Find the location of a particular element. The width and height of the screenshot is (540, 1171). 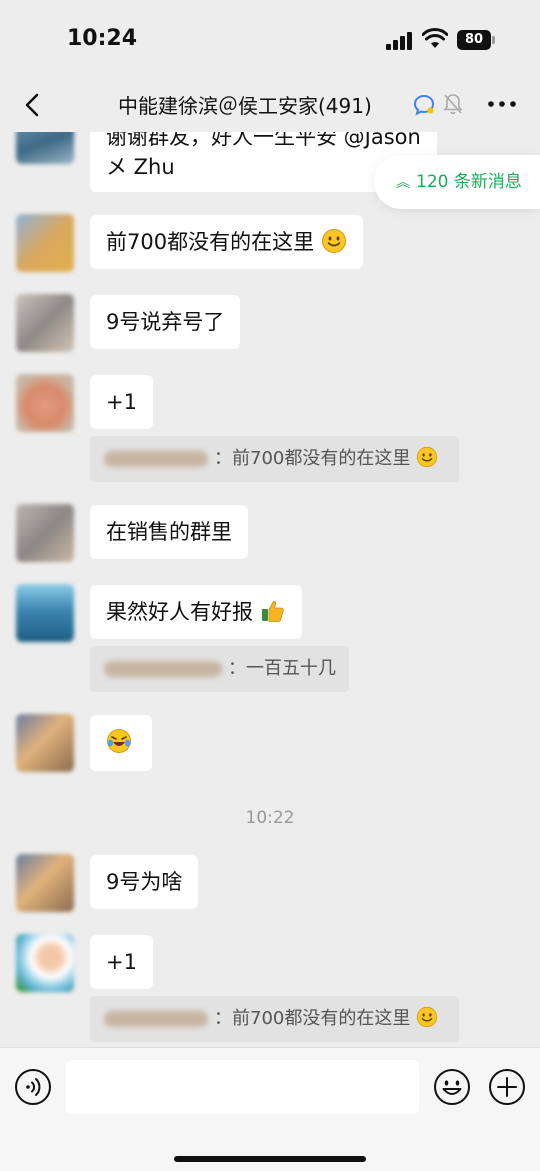

message-timestamp: 10:22 is located at coordinates (270, 818).